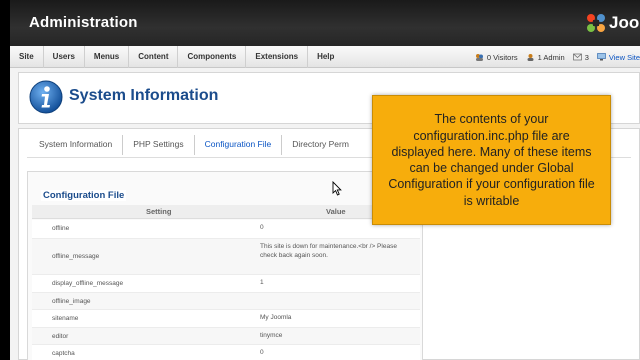 This screenshot has height=360, width=640. Describe the element at coordinates (107, 57) in the screenshot. I see `menu-item-menus: Menus` at that location.